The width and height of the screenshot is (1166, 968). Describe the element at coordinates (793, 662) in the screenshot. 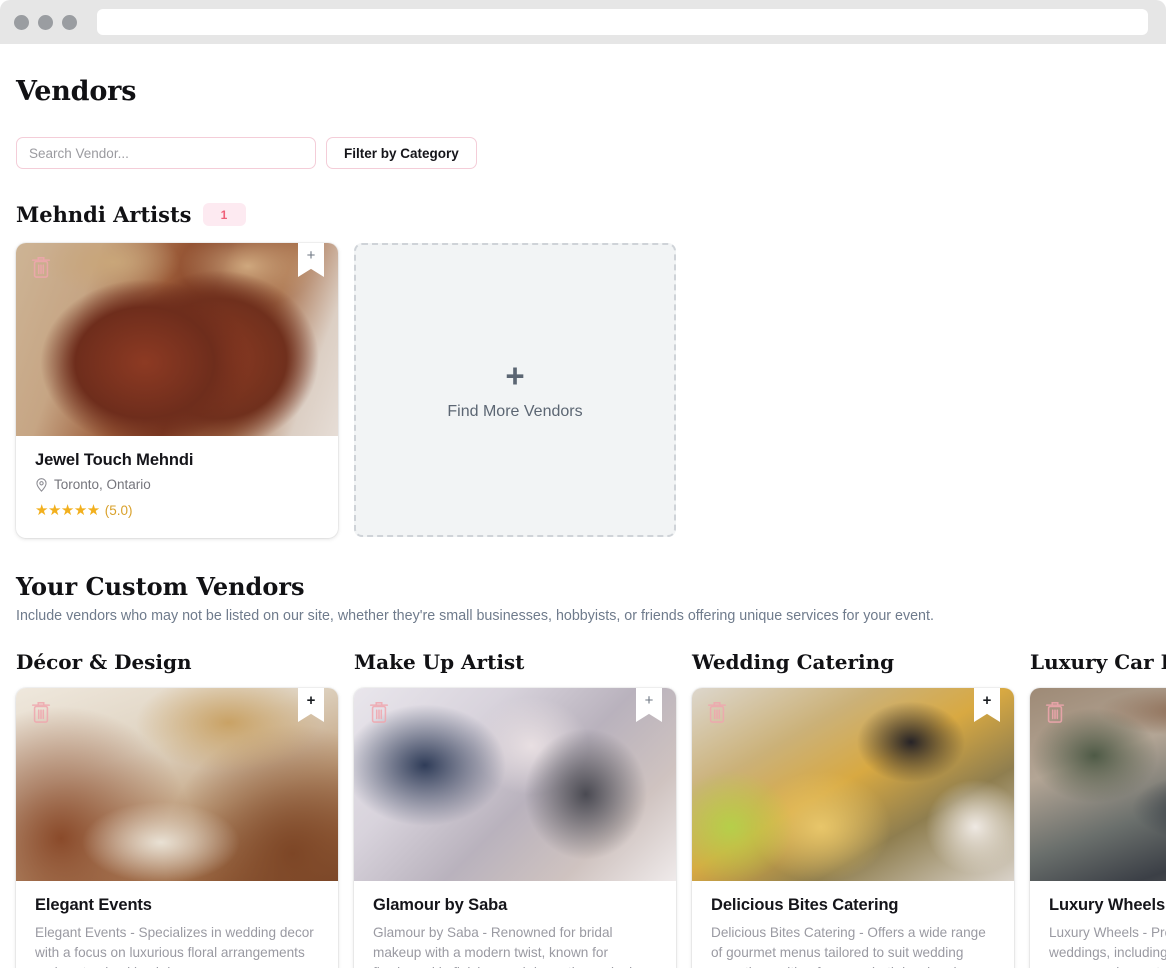

I see `column-title: Wedding Catering` at that location.